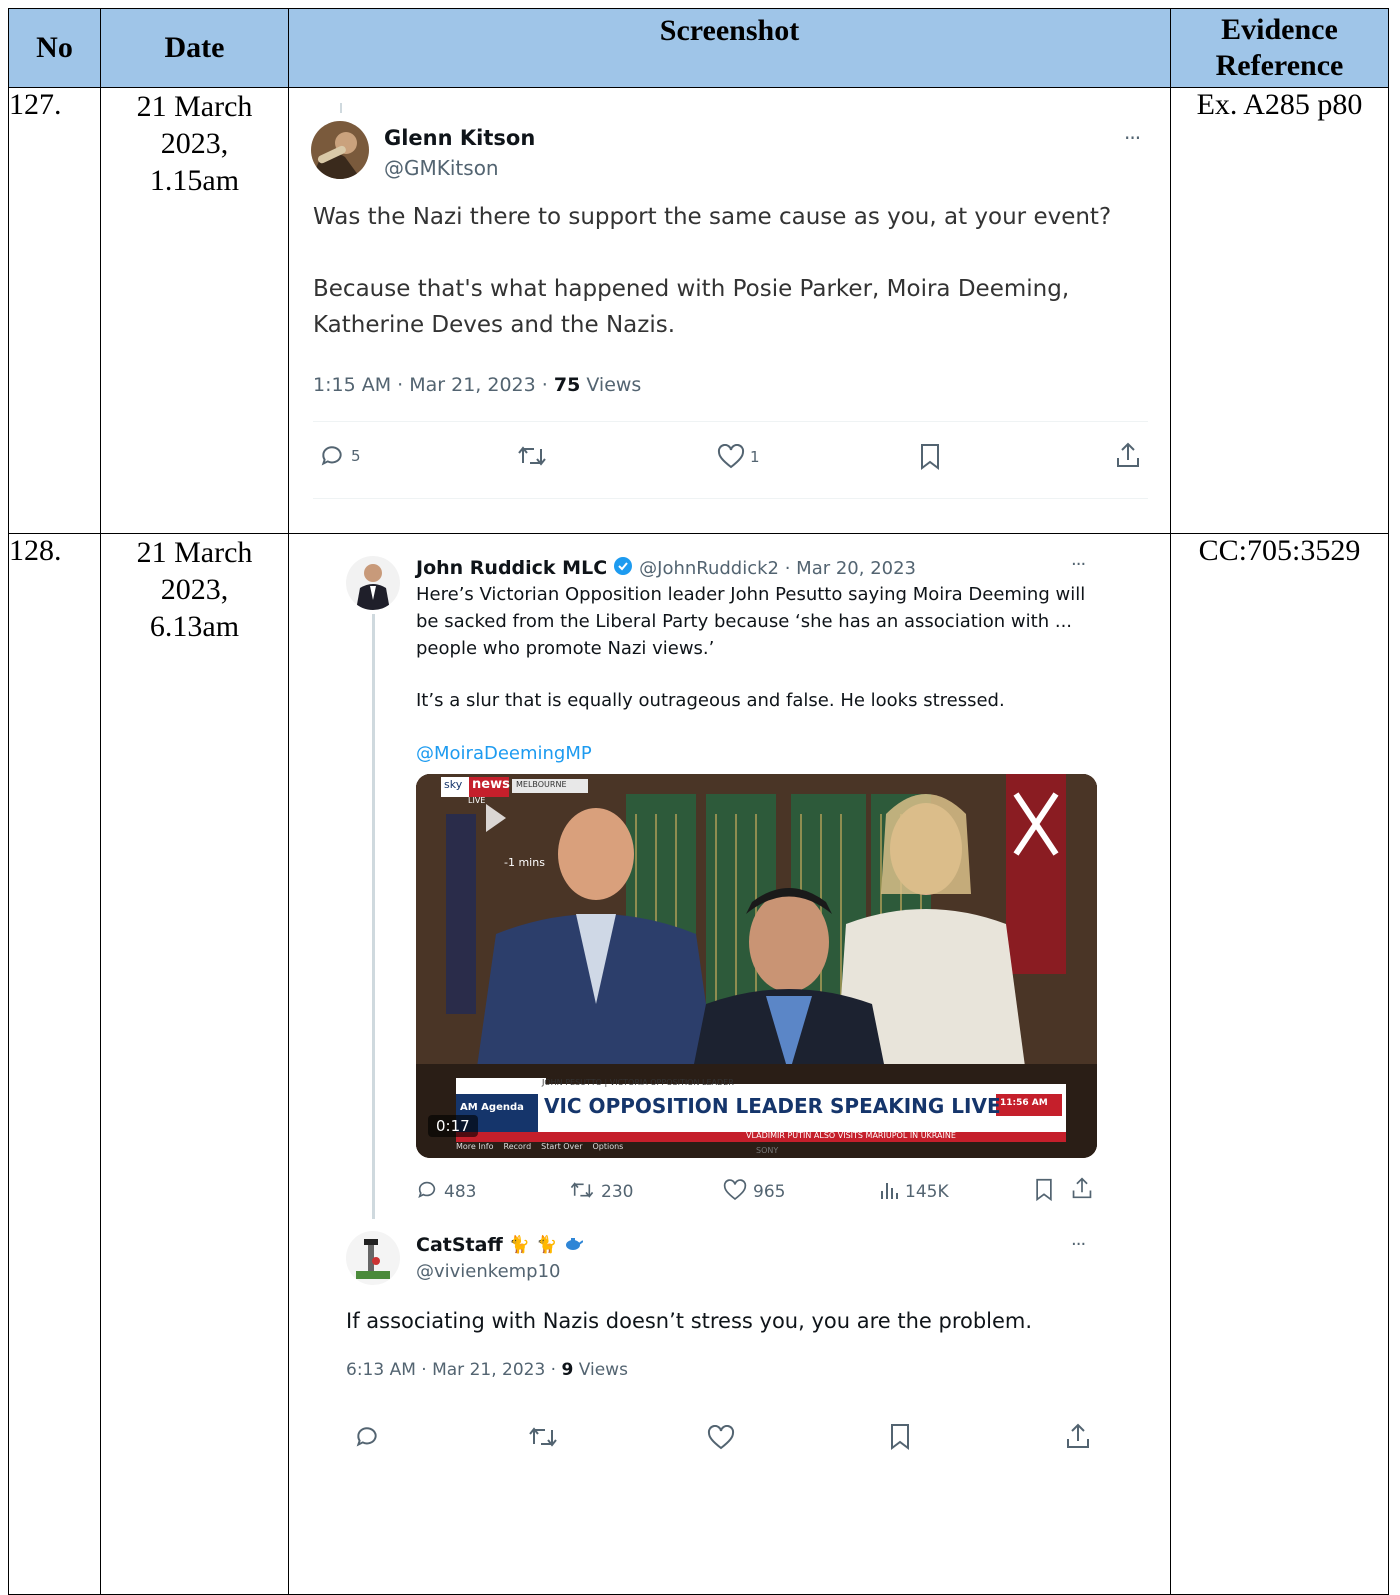 The width and height of the screenshot is (1400, 1595). What do you see at coordinates (524, 862) in the screenshot?
I see `remaining-mins: -1 mins` at bounding box center [524, 862].